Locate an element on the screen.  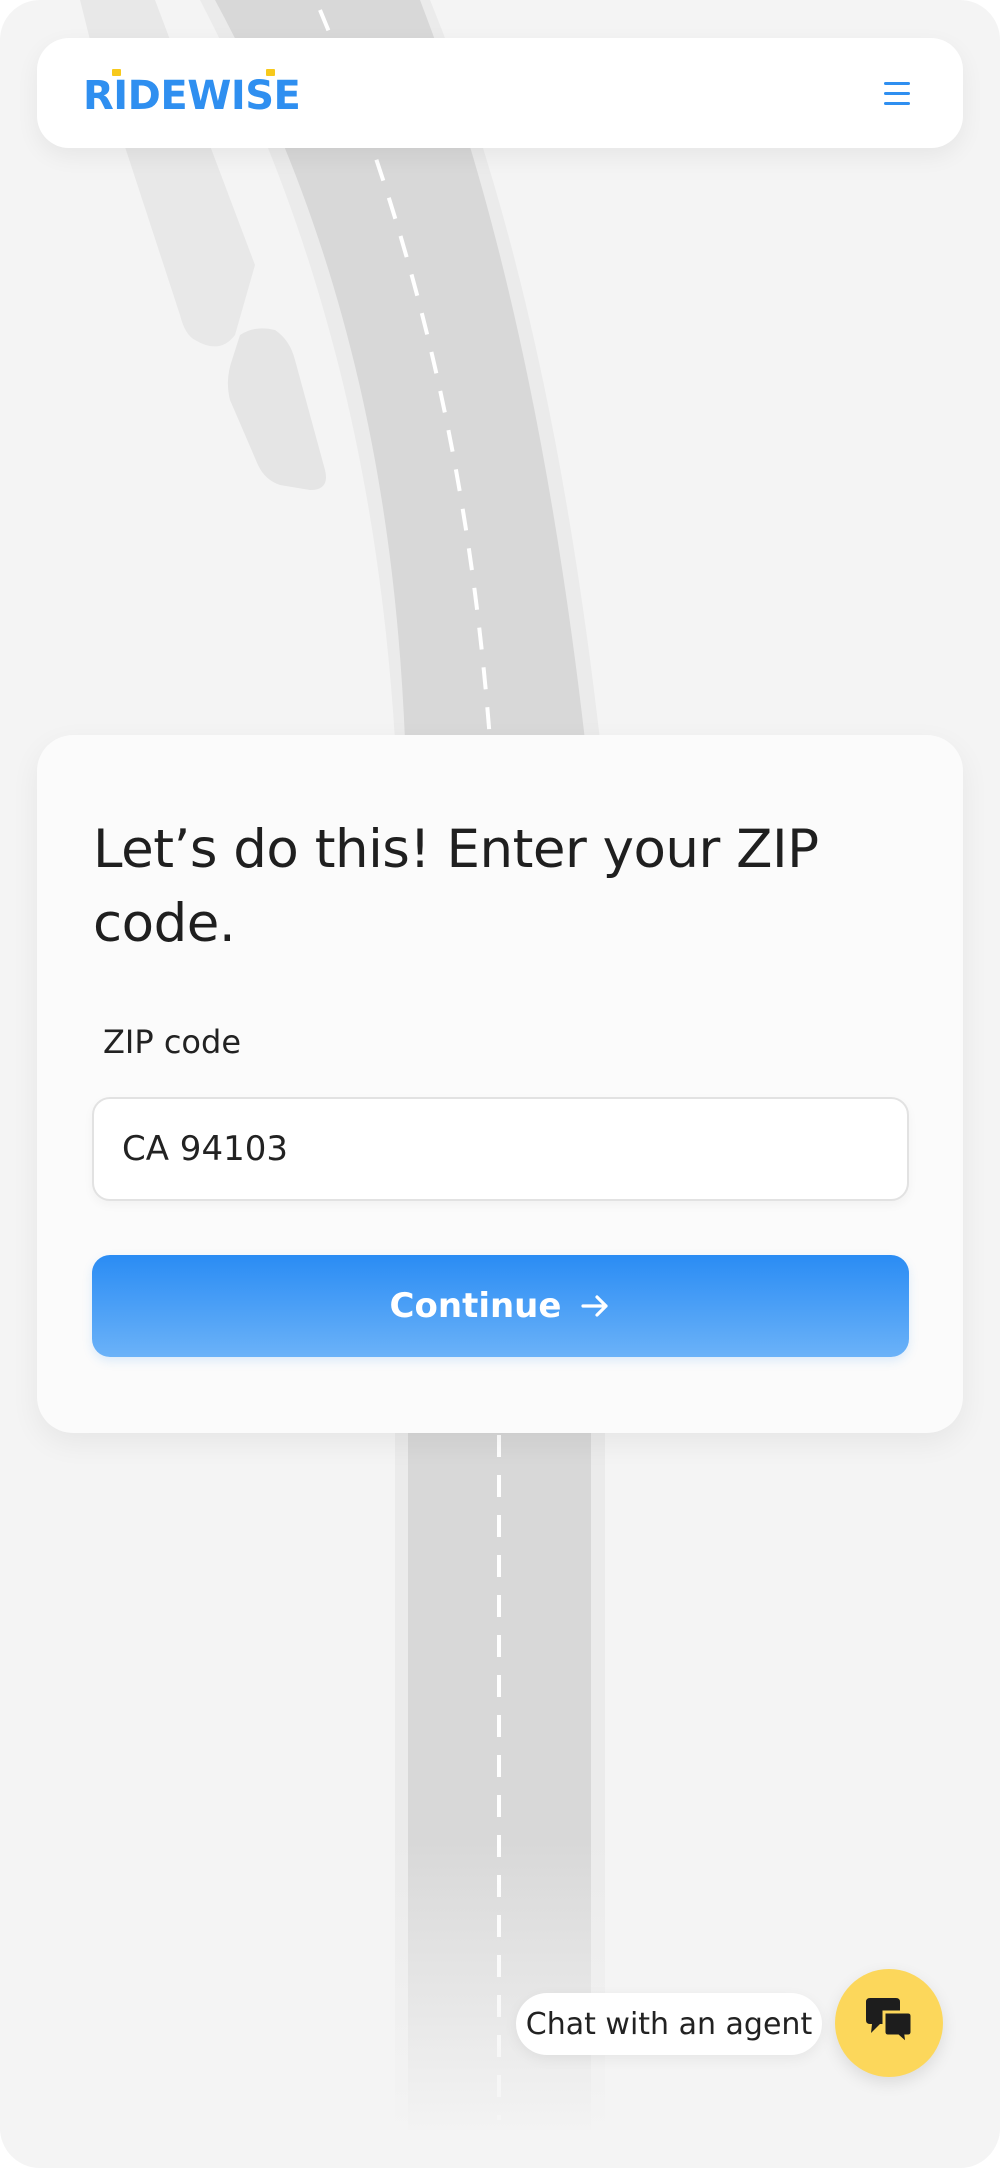
ridewise-logo: RIDEWISE is located at coordinates (192, 95).